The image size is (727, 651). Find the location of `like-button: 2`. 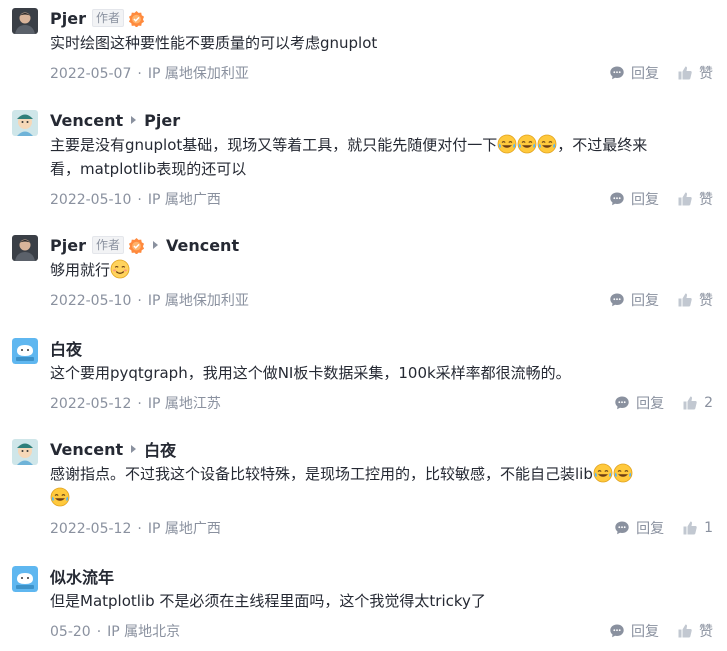

like-button: 2 is located at coordinates (697, 403).